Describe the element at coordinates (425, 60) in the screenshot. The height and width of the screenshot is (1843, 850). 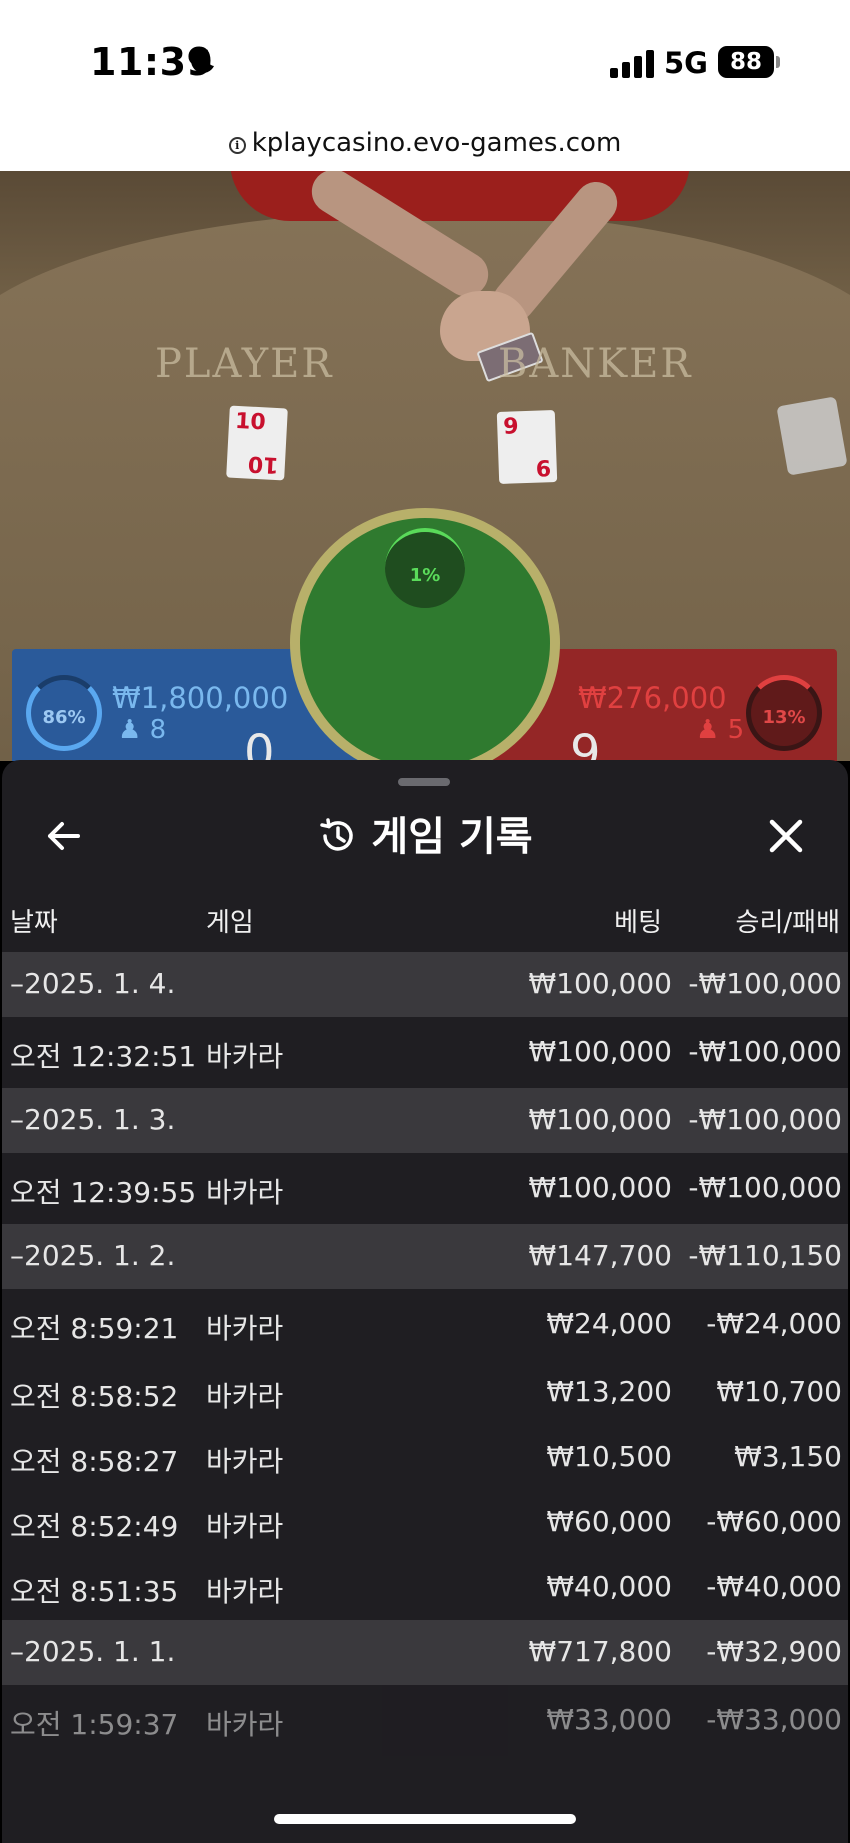
I see `status-bar: 11:39 5G 88` at that location.